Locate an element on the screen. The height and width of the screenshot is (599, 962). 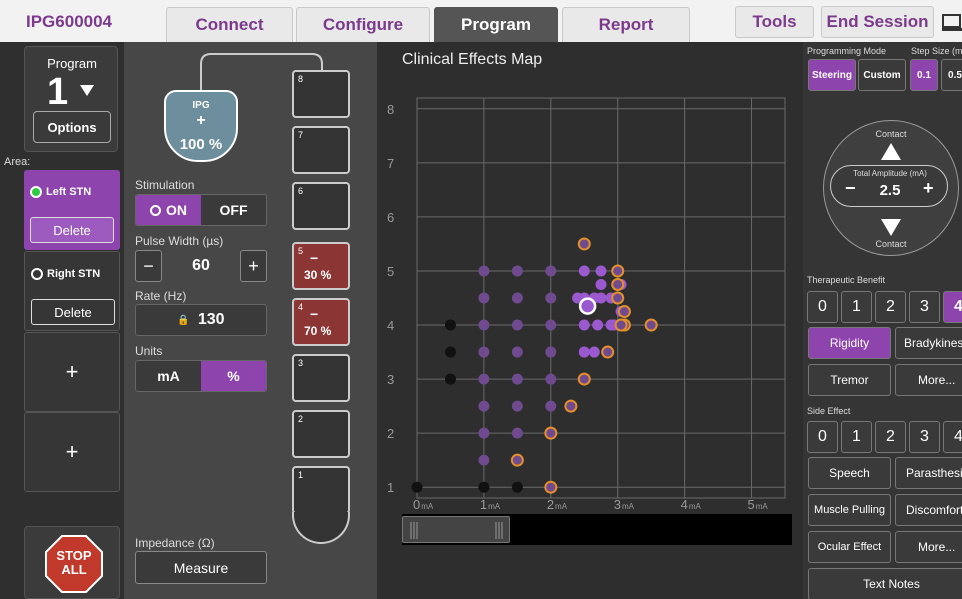
side-effect-1-button: 1 is located at coordinates (856, 437).